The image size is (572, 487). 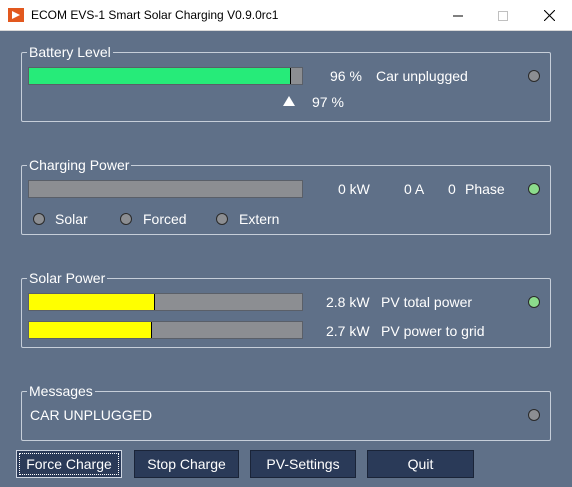 I want to click on maximize-icon, so click(x=503, y=15).